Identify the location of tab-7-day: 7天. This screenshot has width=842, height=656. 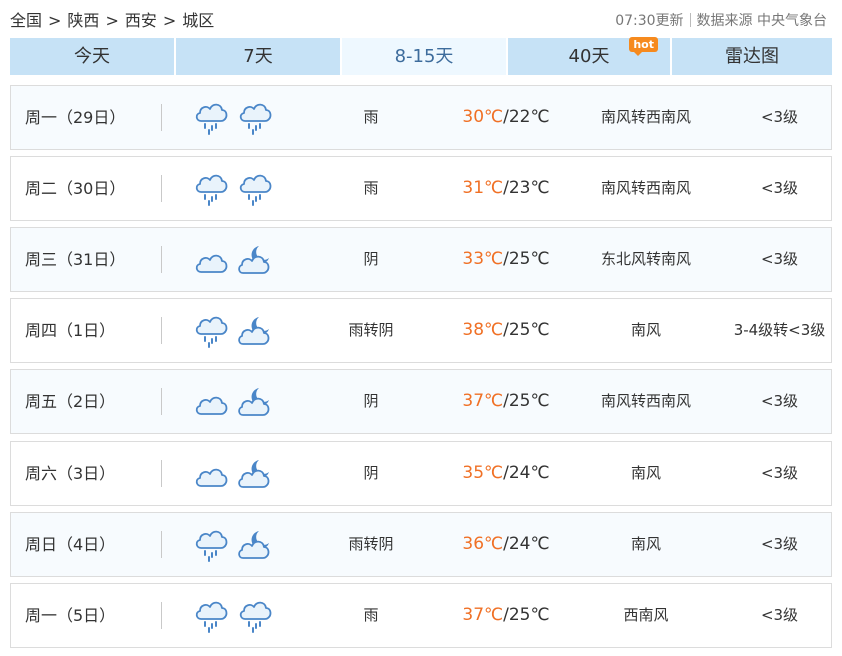
(257, 56).